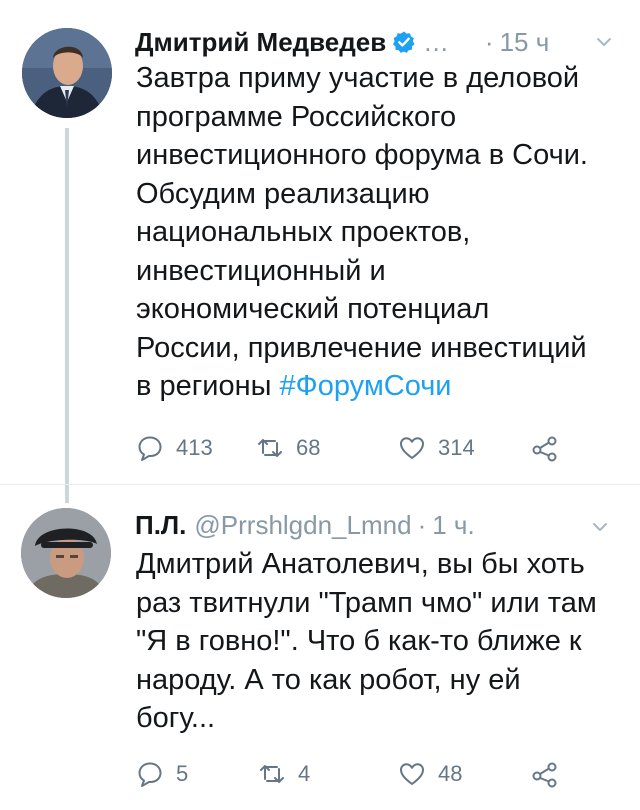 Image resolution: width=640 pixels, height=810 pixels. I want to click on hashtag-link: #ФорумСочи, so click(366, 386).